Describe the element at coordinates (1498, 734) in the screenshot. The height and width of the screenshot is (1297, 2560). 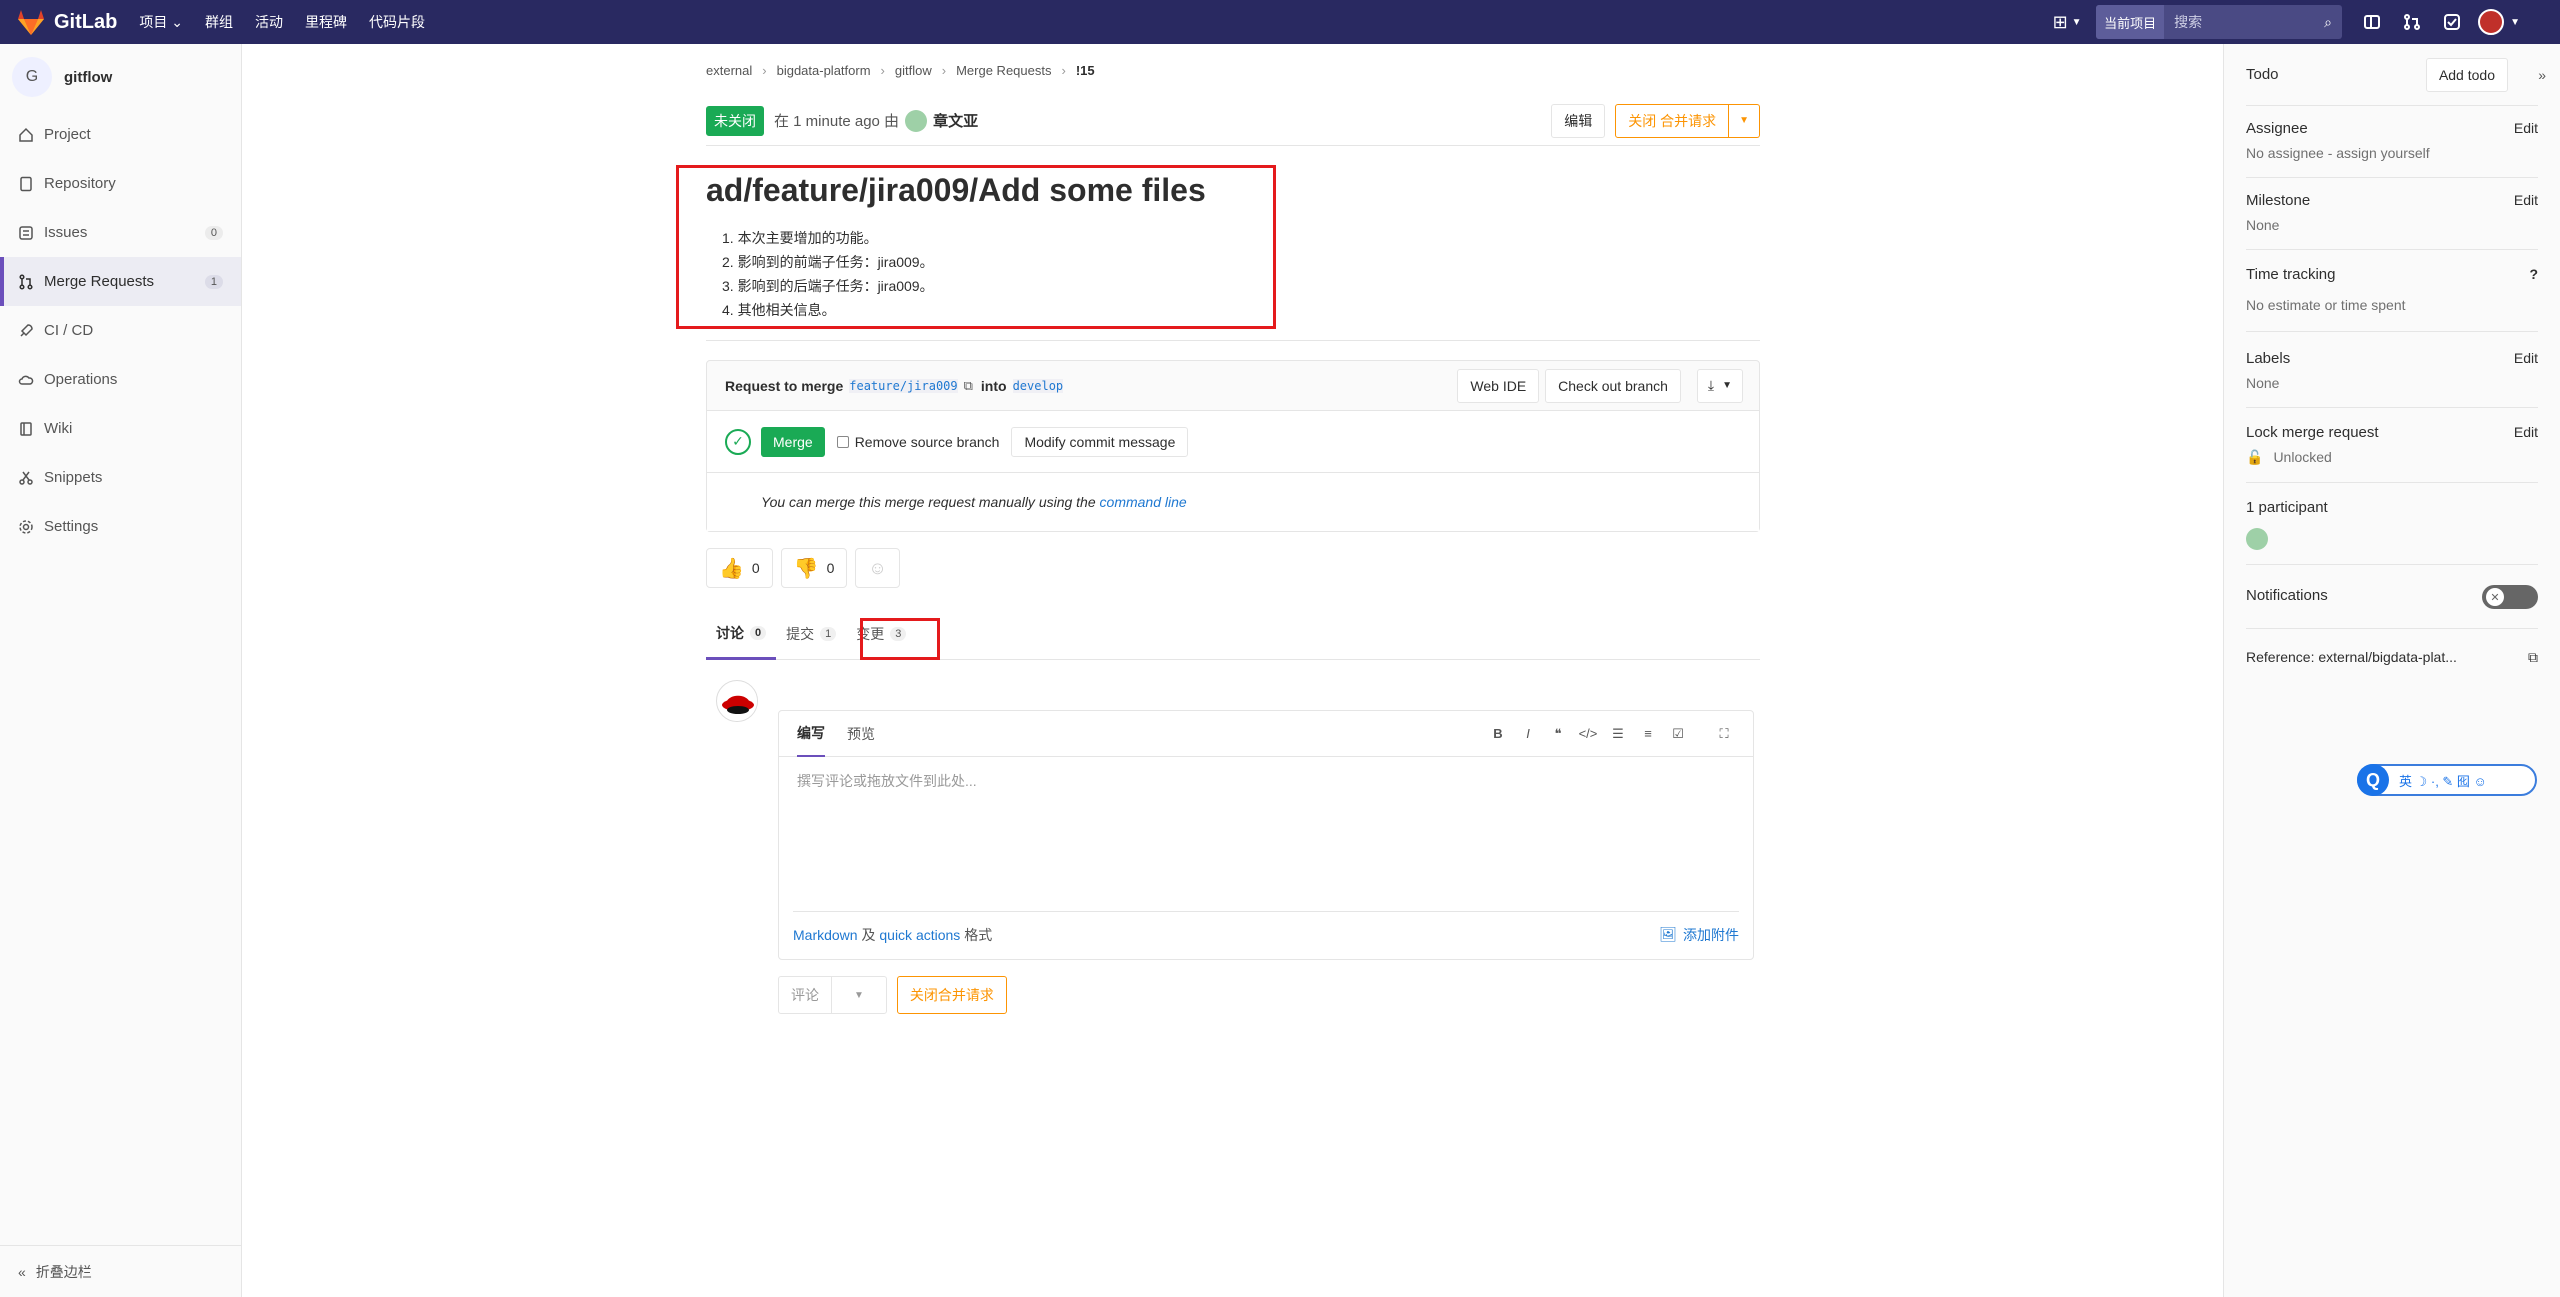
I see `bold-icon: B` at that location.